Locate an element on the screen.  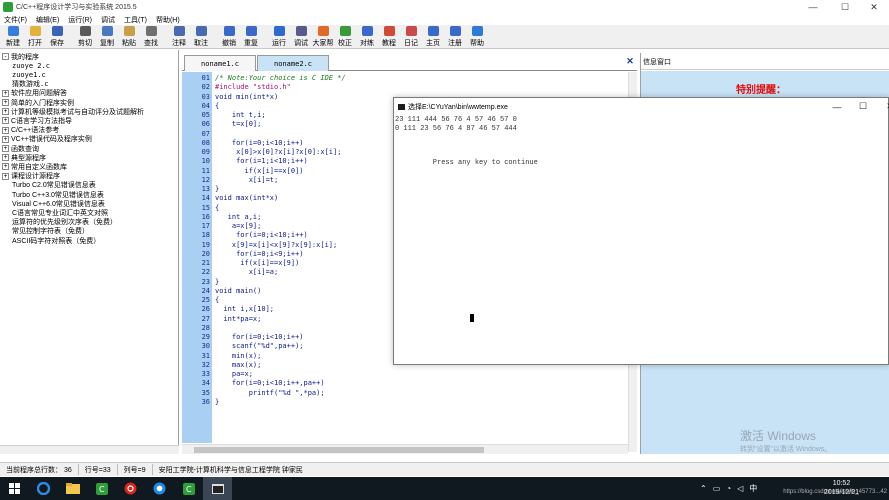
toolbar-button-19: 注册 is located at coordinates (455, 36).